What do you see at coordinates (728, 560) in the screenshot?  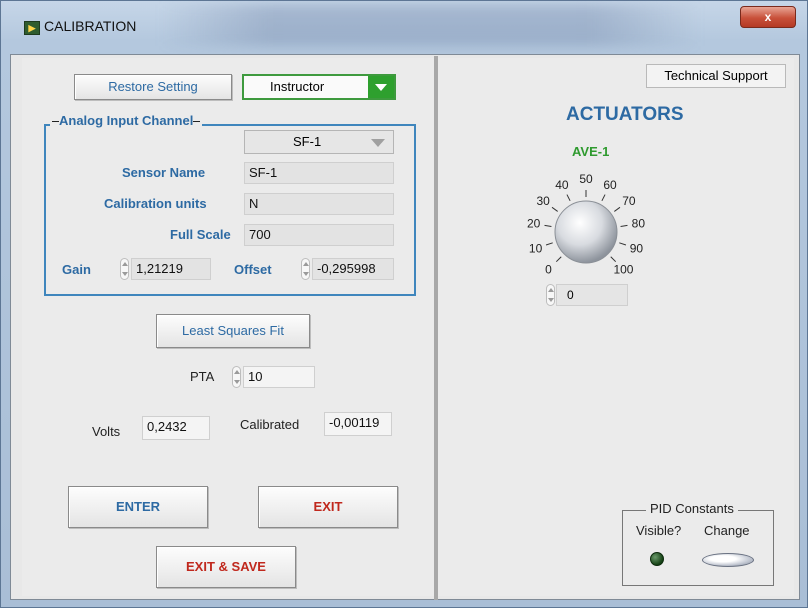 I see `pid-change-toggle` at bounding box center [728, 560].